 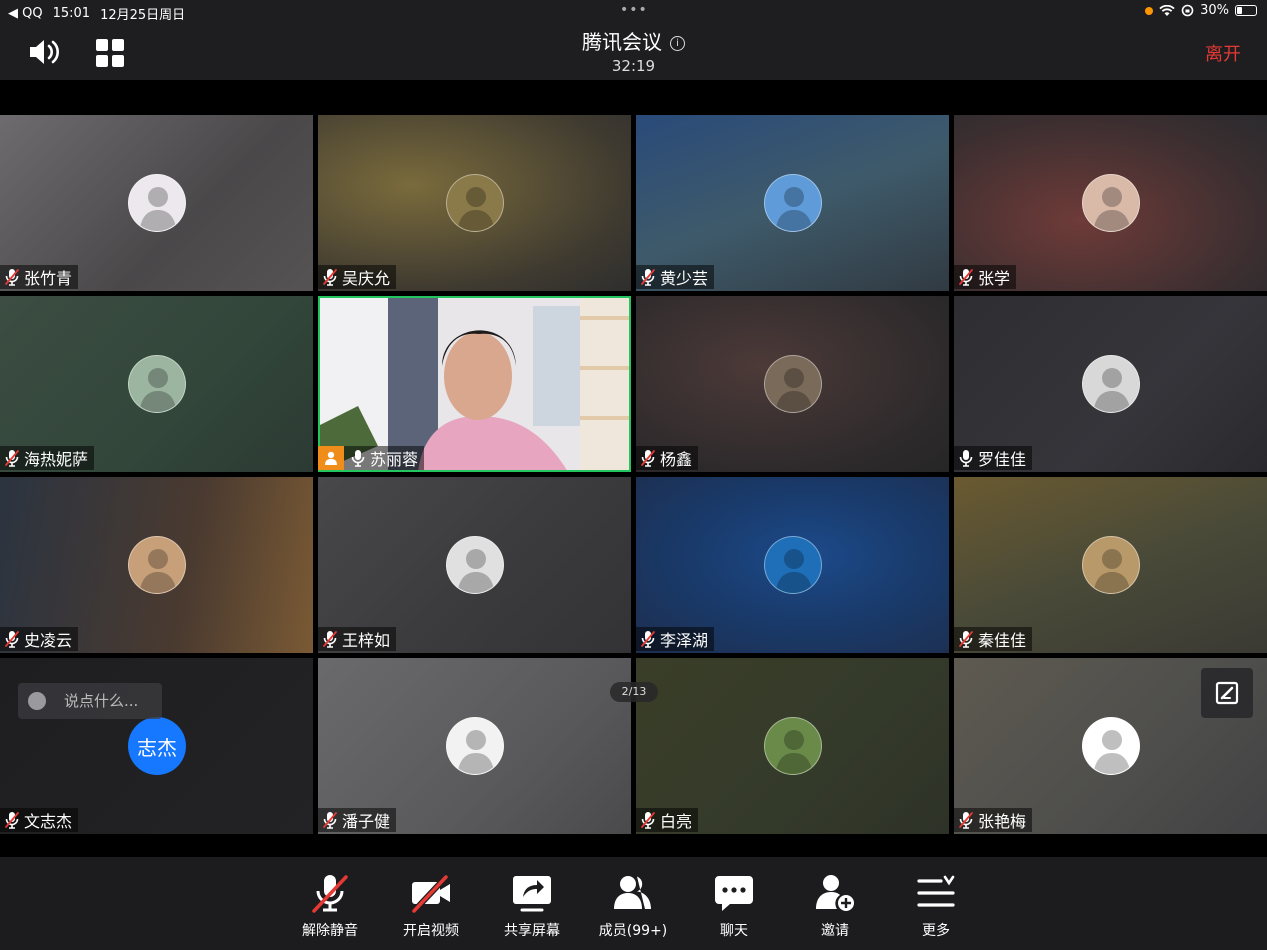 What do you see at coordinates (37, 701) in the screenshot?
I see `emoji-icon` at bounding box center [37, 701].